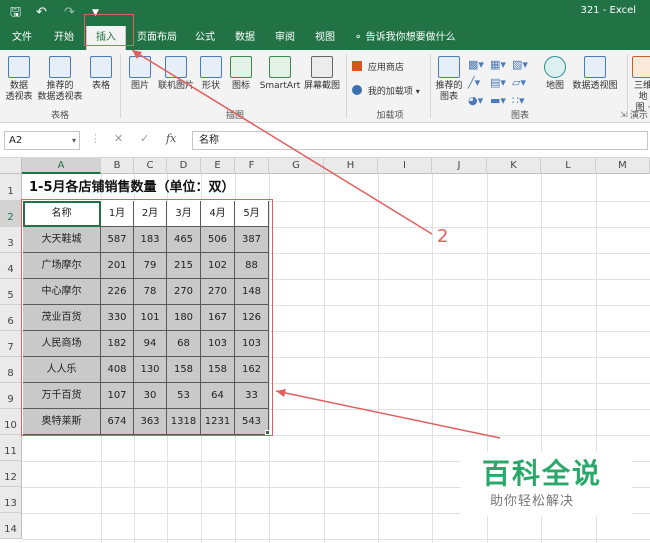 The width and height of the screenshot is (650, 543). What do you see at coordinates (184, 266) in the screenshot?
I see `sales-value-cell: 215` at bounding box center [184, 266].